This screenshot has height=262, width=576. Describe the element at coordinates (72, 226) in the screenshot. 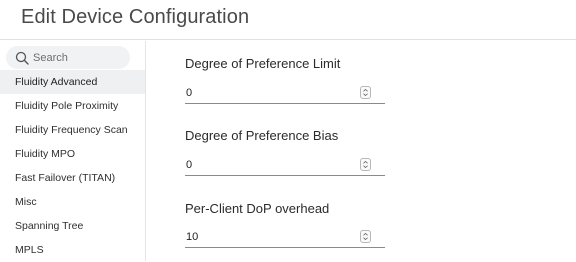

I see `sidebar-item-spanning-tree: Spanning Tree` at that location.